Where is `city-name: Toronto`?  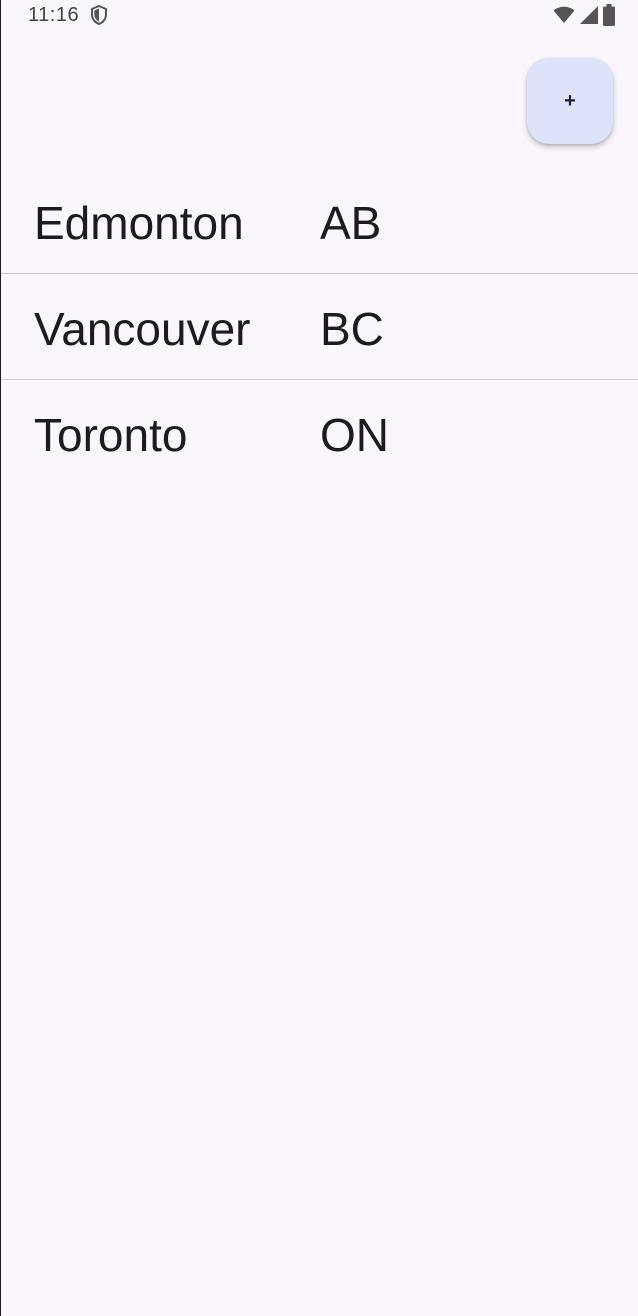
city-name: Toronto is located at coordinates (111, 435).